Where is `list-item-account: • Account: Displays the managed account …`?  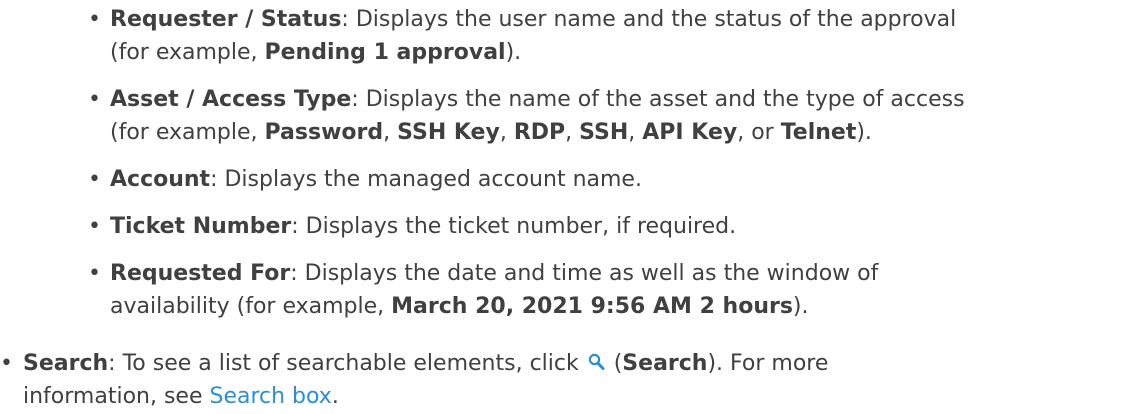 list-item-account: • Account: Displays the managed account … is located at coordinates (618, 179).